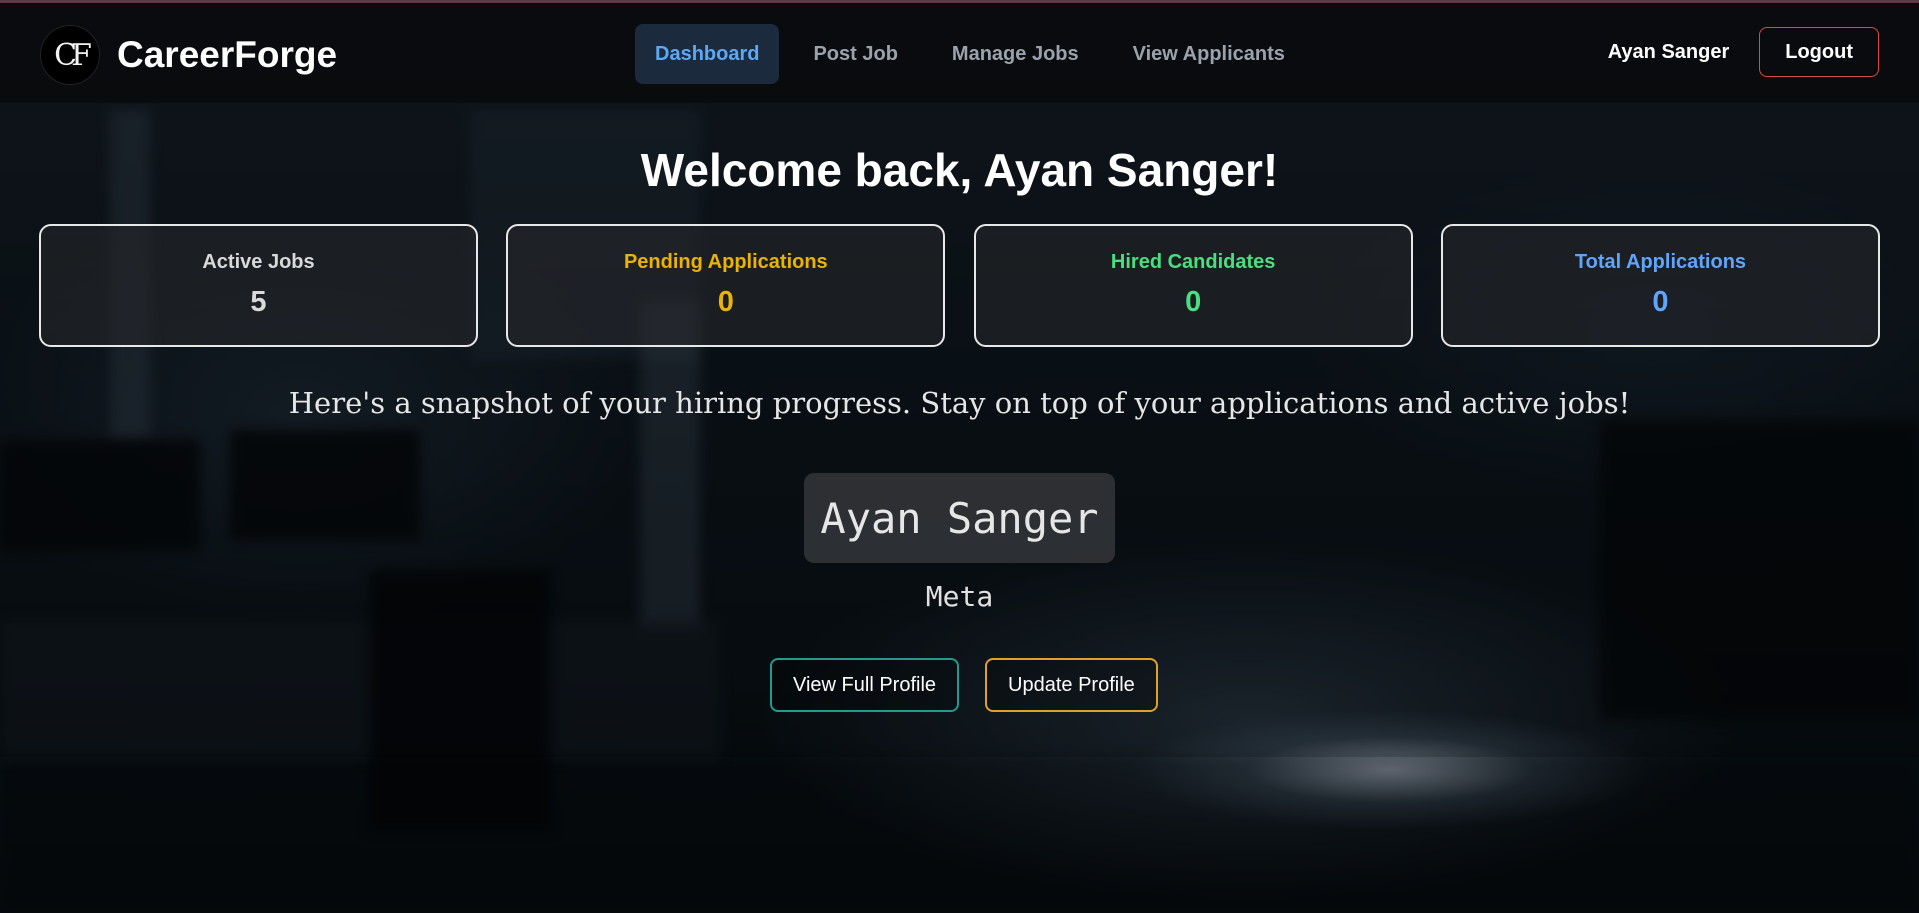 The height and width of the screenshot is (913, 1919). What do you see at coordinates (855, 54) in the screenshot?
I see `nav-post-job: Post Job` at bounding box center [855, 54].